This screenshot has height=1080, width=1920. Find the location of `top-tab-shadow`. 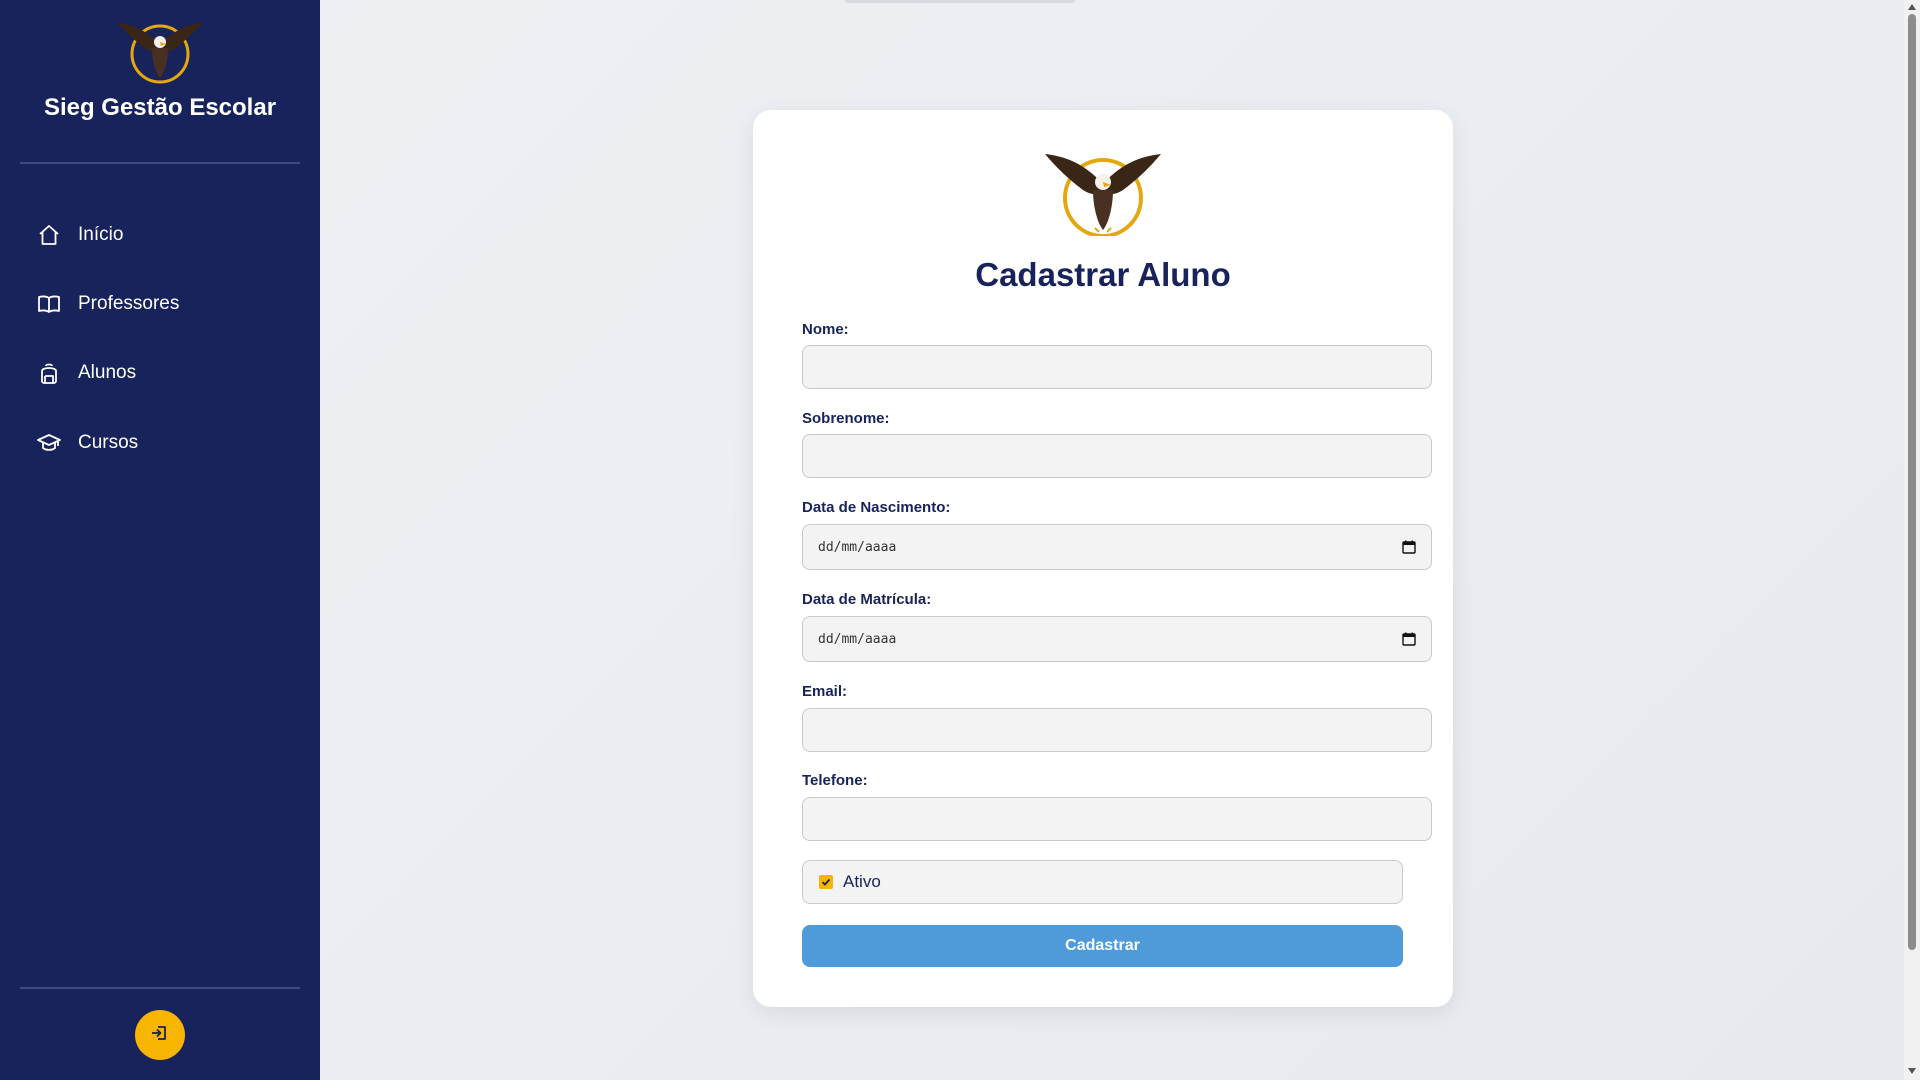

top-tab-shadow is located at coordinates (960, 1).